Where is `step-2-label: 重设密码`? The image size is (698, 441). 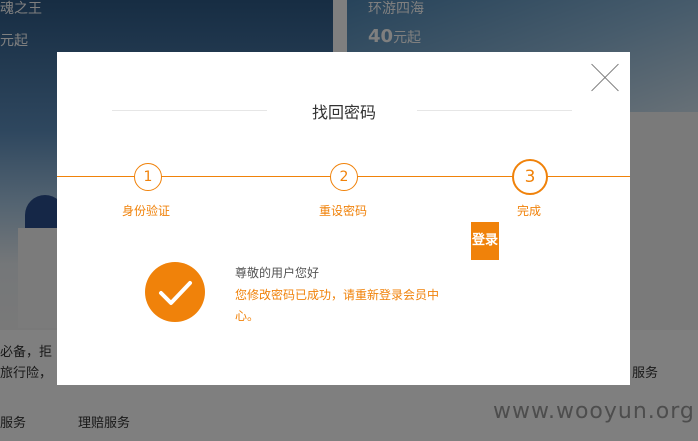
step-2-label: 重设密码 is located at coordinates (343, 211).